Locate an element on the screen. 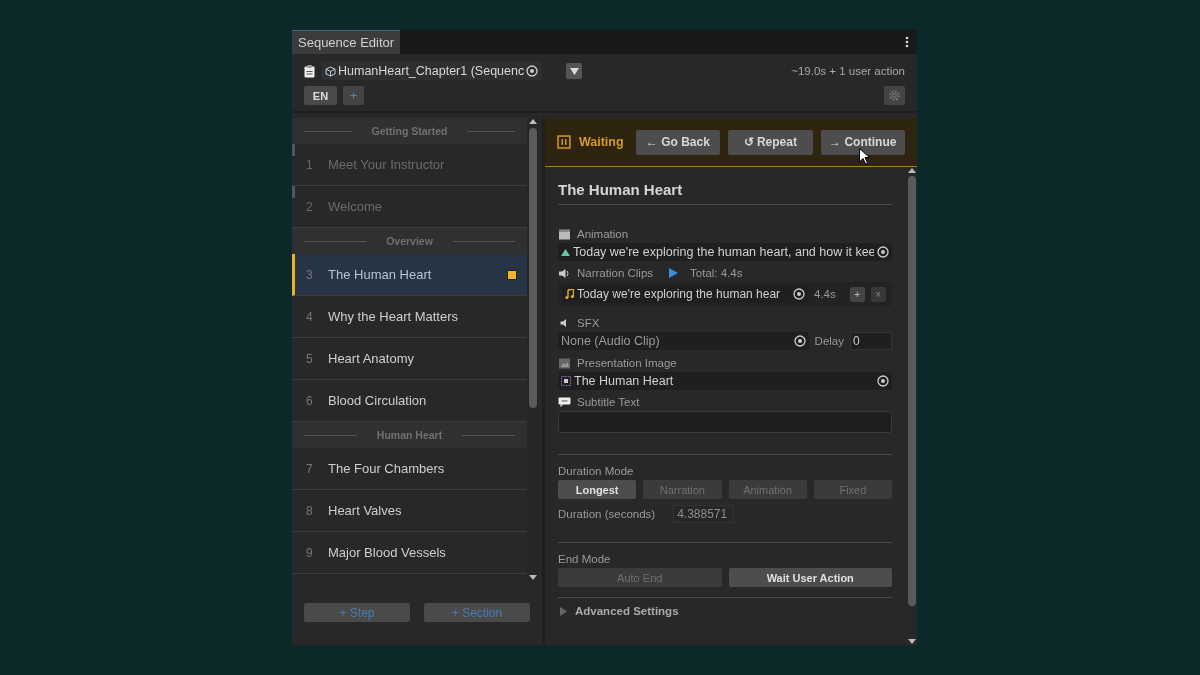 The width and height of the screenshot is (1200, 675). clip-field: Today we're exploring the human hear is located at coordinates (685, 294).